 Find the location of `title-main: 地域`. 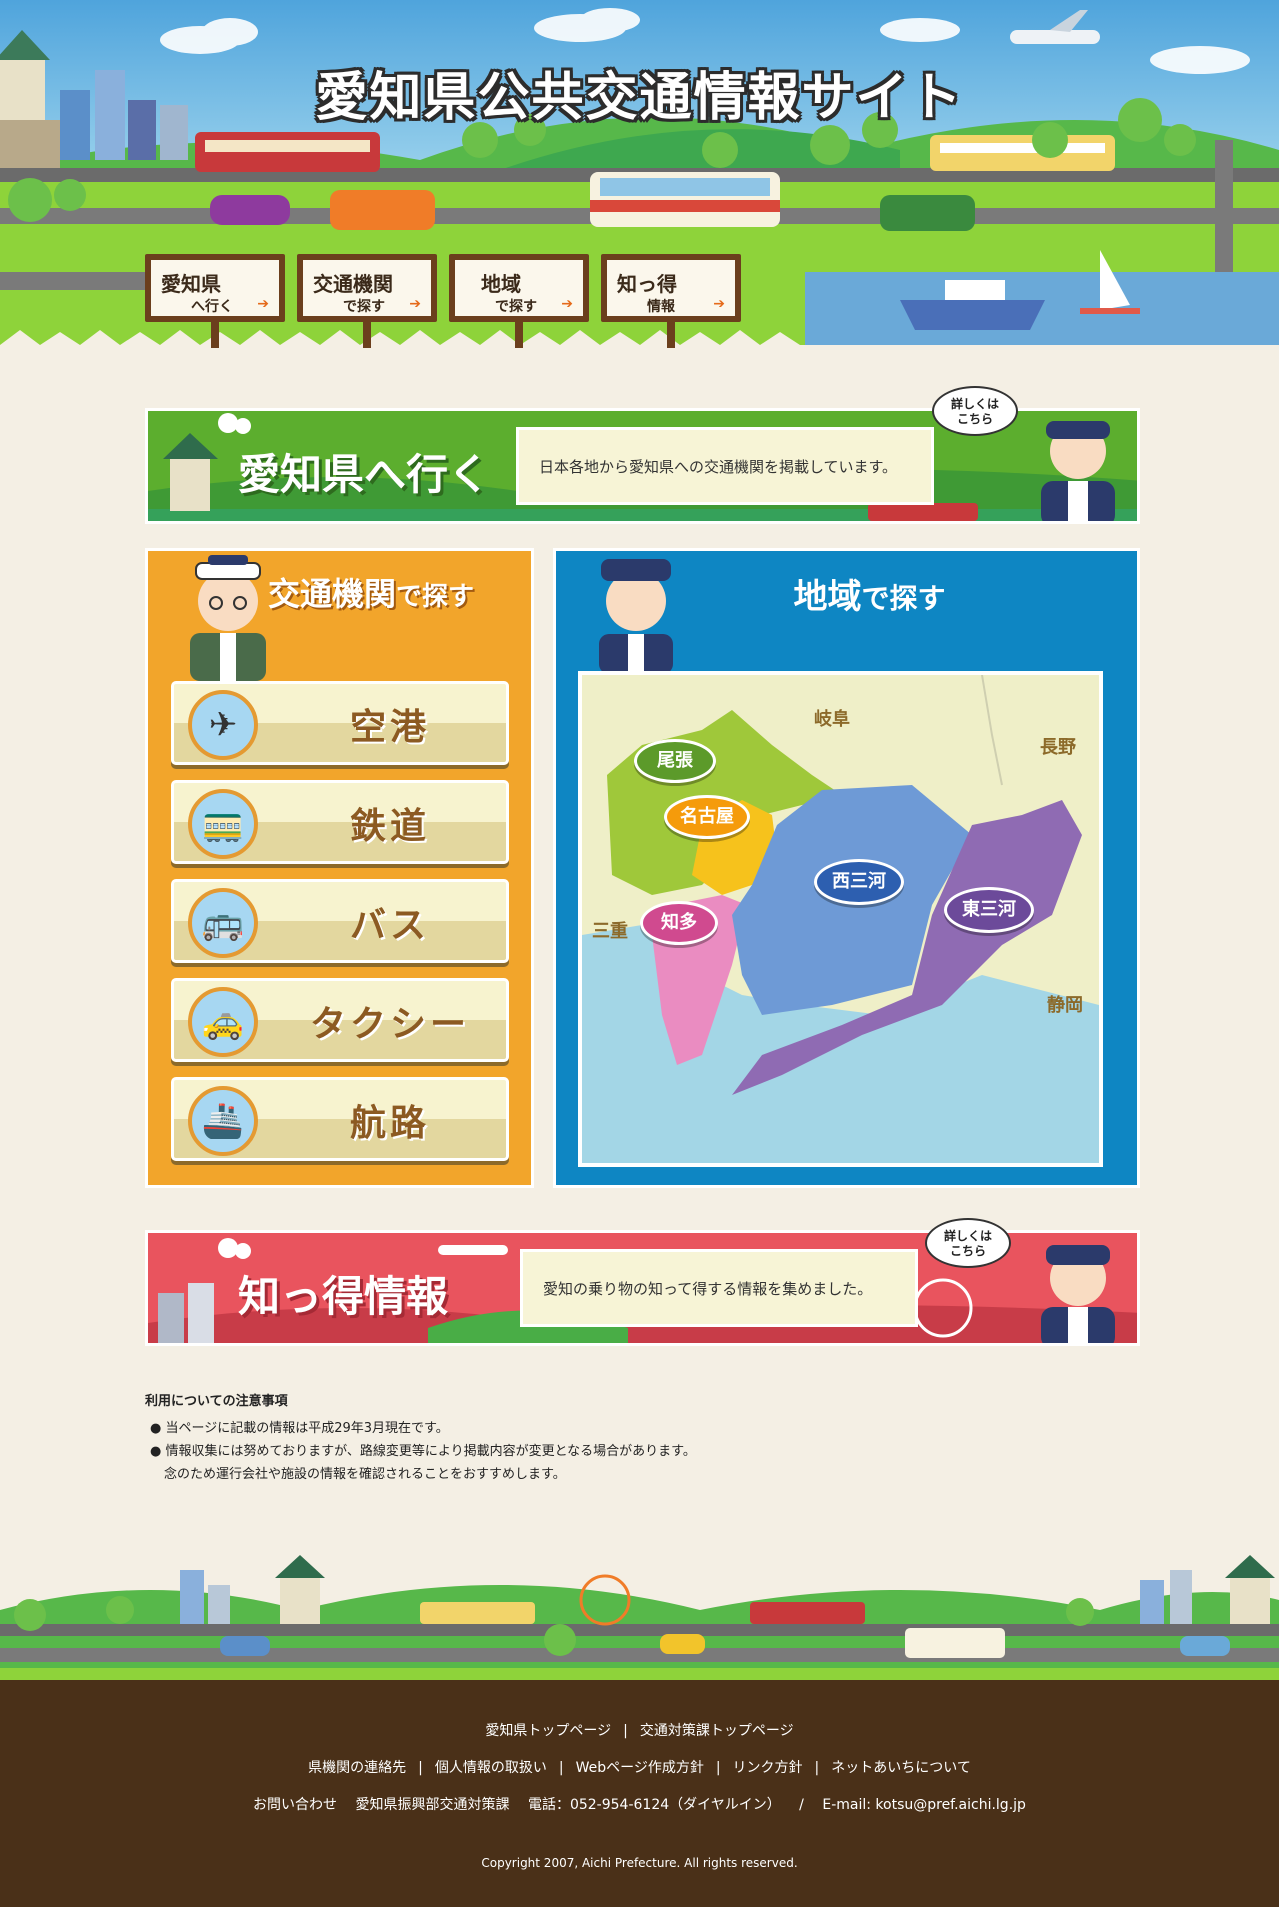

title-main: 地域 is located at coordinates (827, 597).